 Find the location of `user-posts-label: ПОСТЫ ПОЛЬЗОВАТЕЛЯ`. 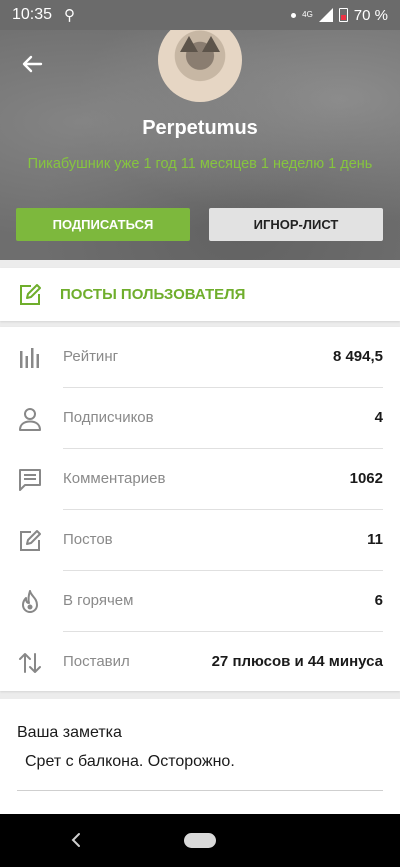

user-posts-label: ПОСТЫ ПОЛЬЗОВАТЕЛЯ is located at coordinates (153, 294).